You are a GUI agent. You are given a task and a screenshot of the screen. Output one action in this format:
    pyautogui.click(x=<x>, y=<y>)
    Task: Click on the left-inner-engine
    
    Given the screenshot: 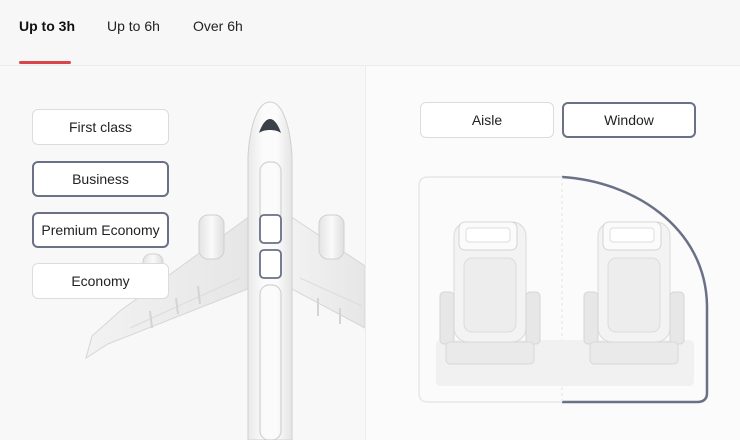 What is the action you would take?
    pyautogui.click(x=211, y=237)
    